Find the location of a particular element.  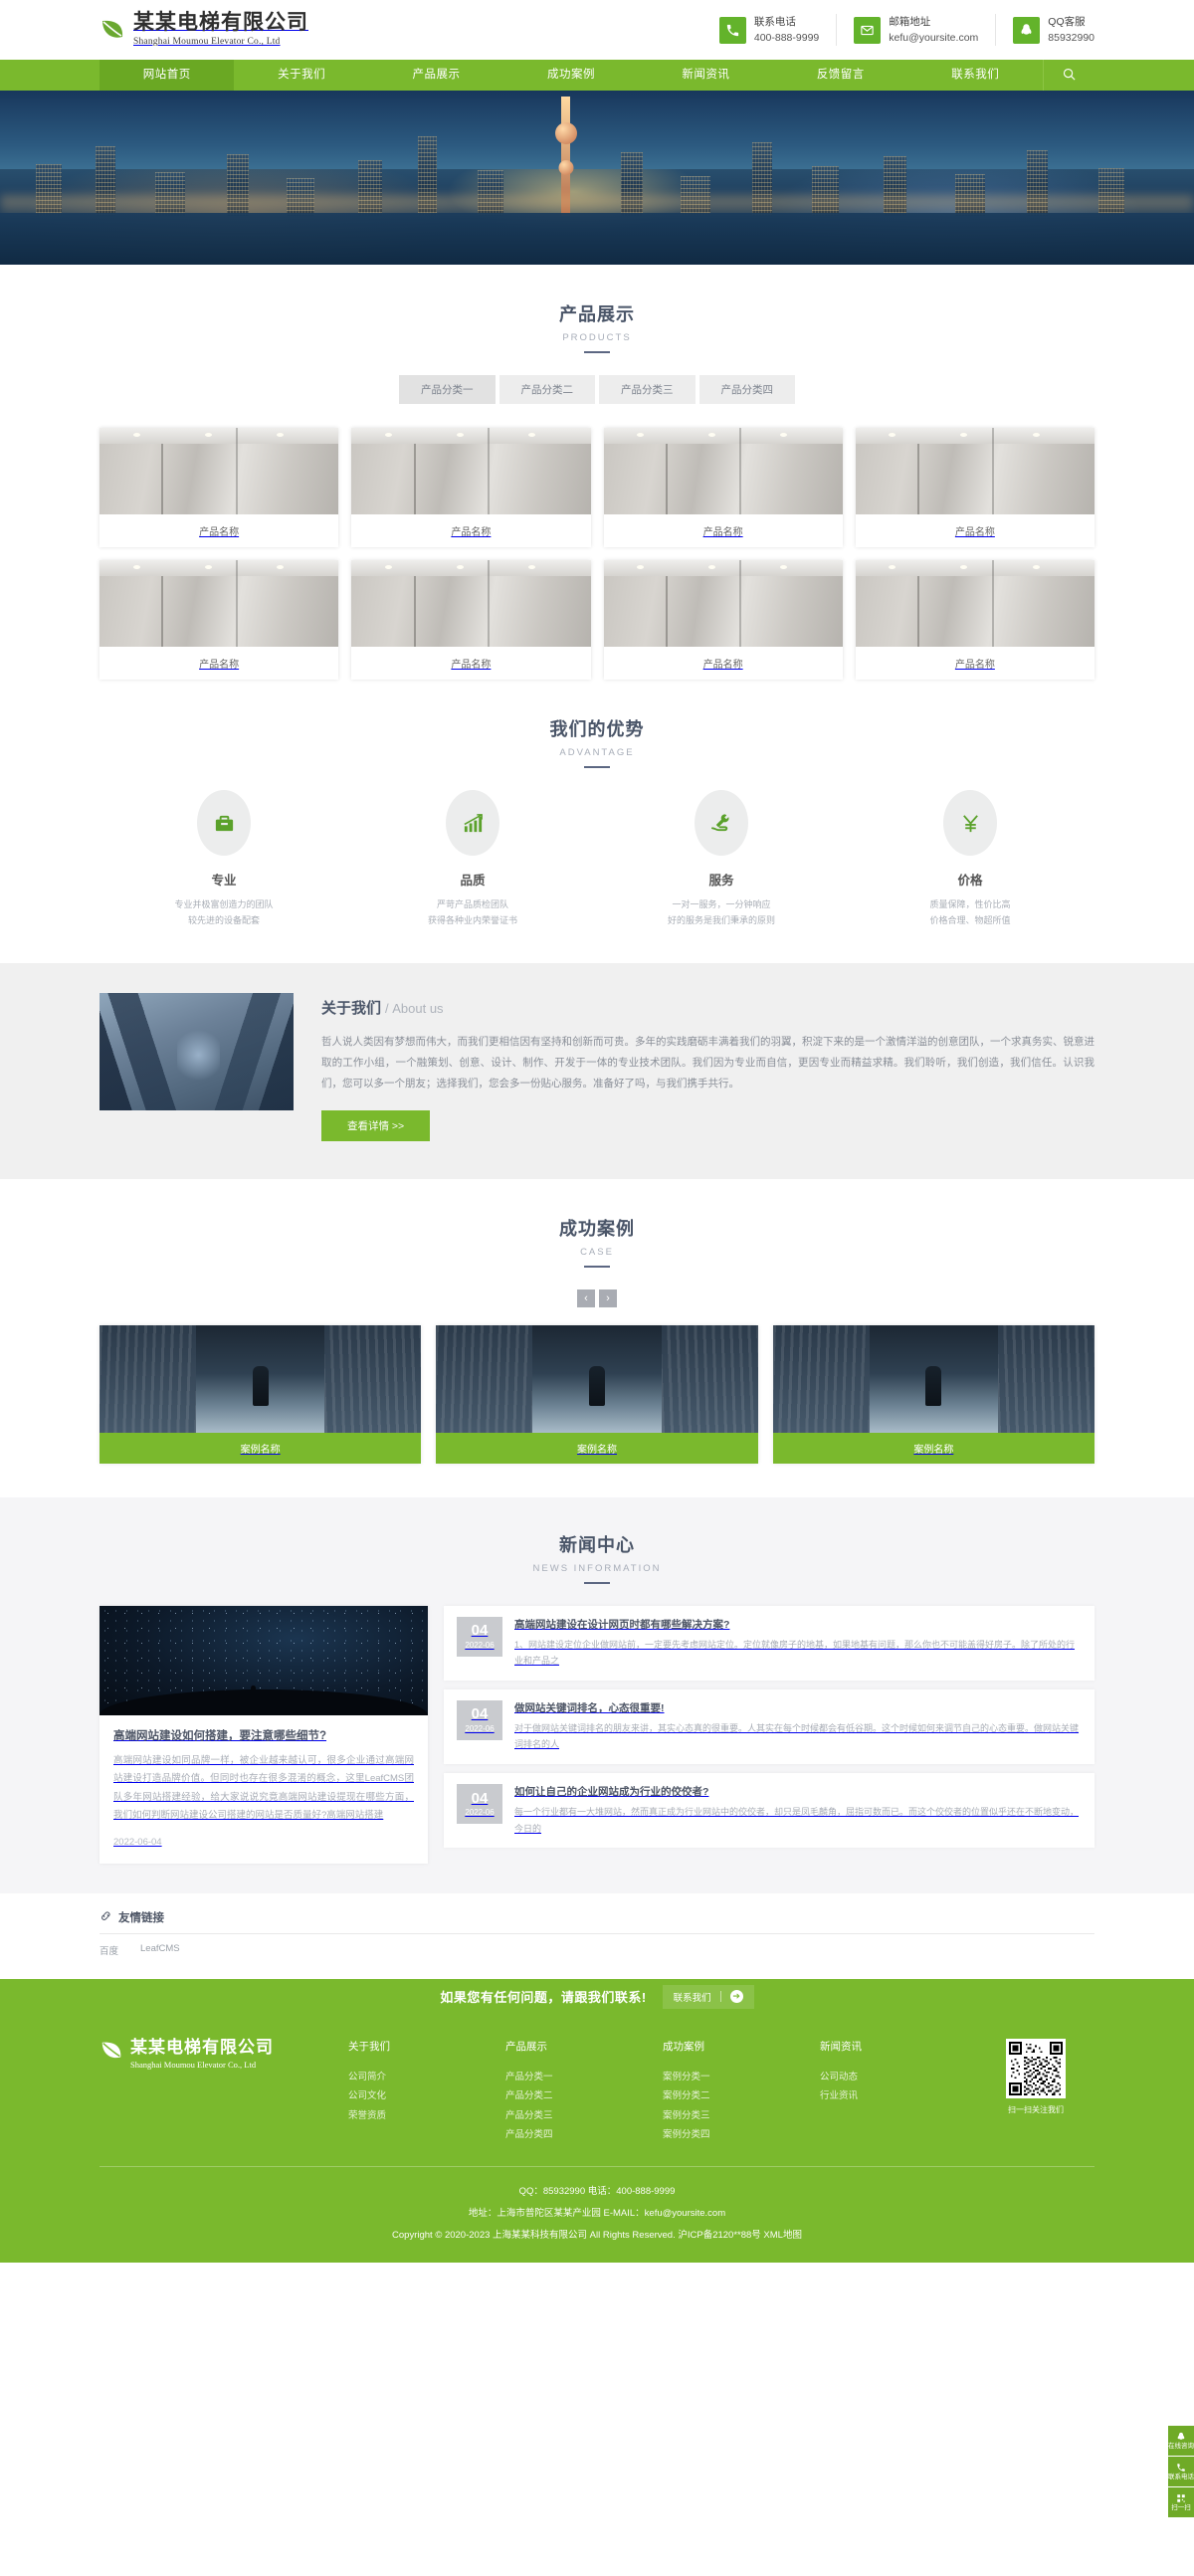

products-title: 产品展示 is located at coordinates (597, 314).